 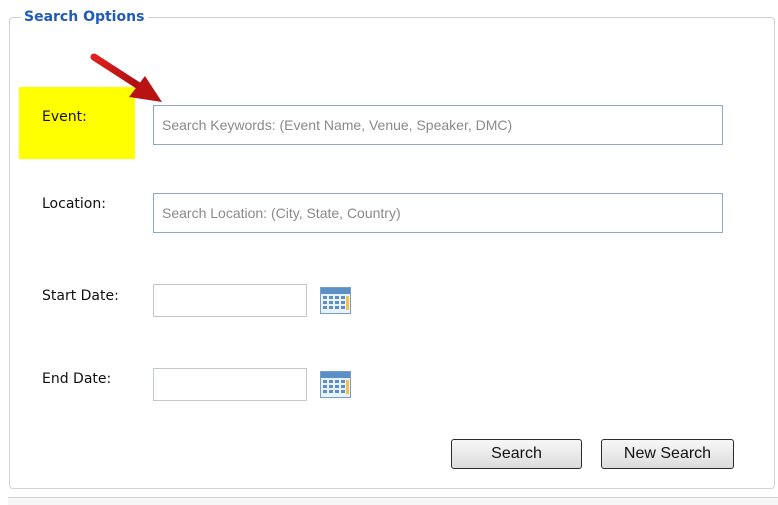 I want to click on red-arrow-icon, so click(x=126, y=77).